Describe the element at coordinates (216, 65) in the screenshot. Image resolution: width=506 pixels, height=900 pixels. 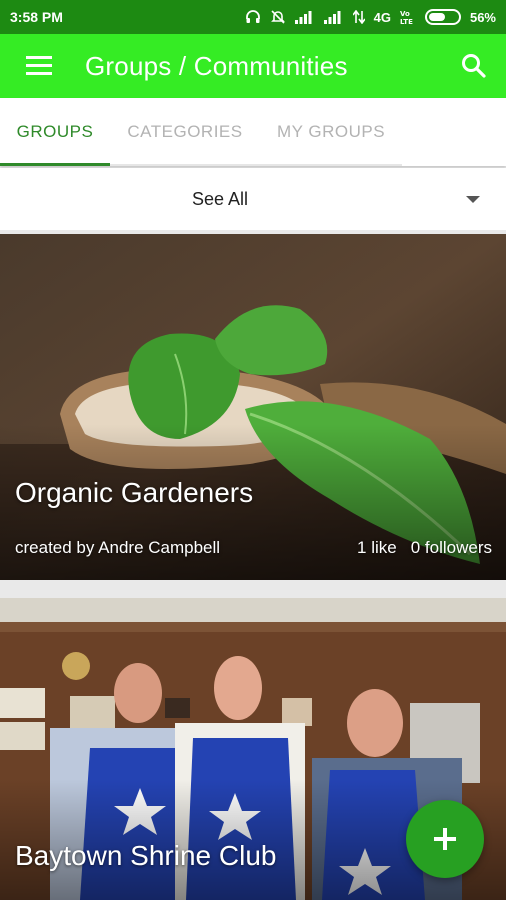
I see `page-title: Groups / Communities` at that location.